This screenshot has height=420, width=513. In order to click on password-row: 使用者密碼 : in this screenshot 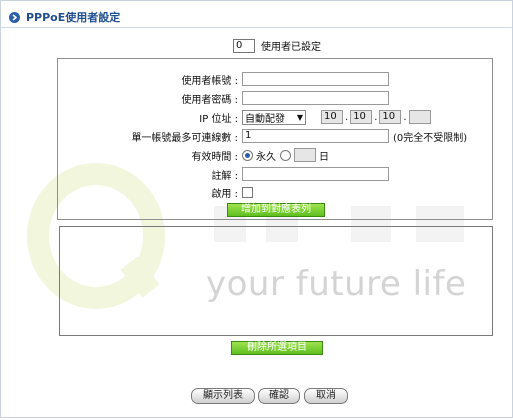, I will do `click(275, 98)`.